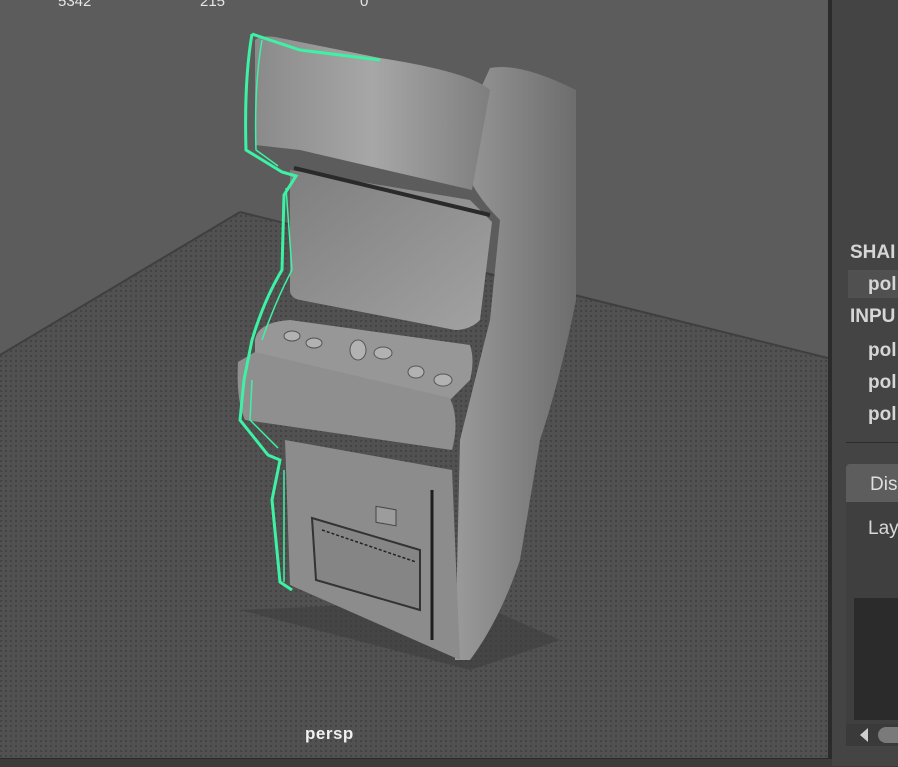 The height and width of the screenshot is (767, 898). What do you see at coordinates (213, 5) in the screenshot?
I see `hud-object-count: 215` at bounding box center [213, 5].